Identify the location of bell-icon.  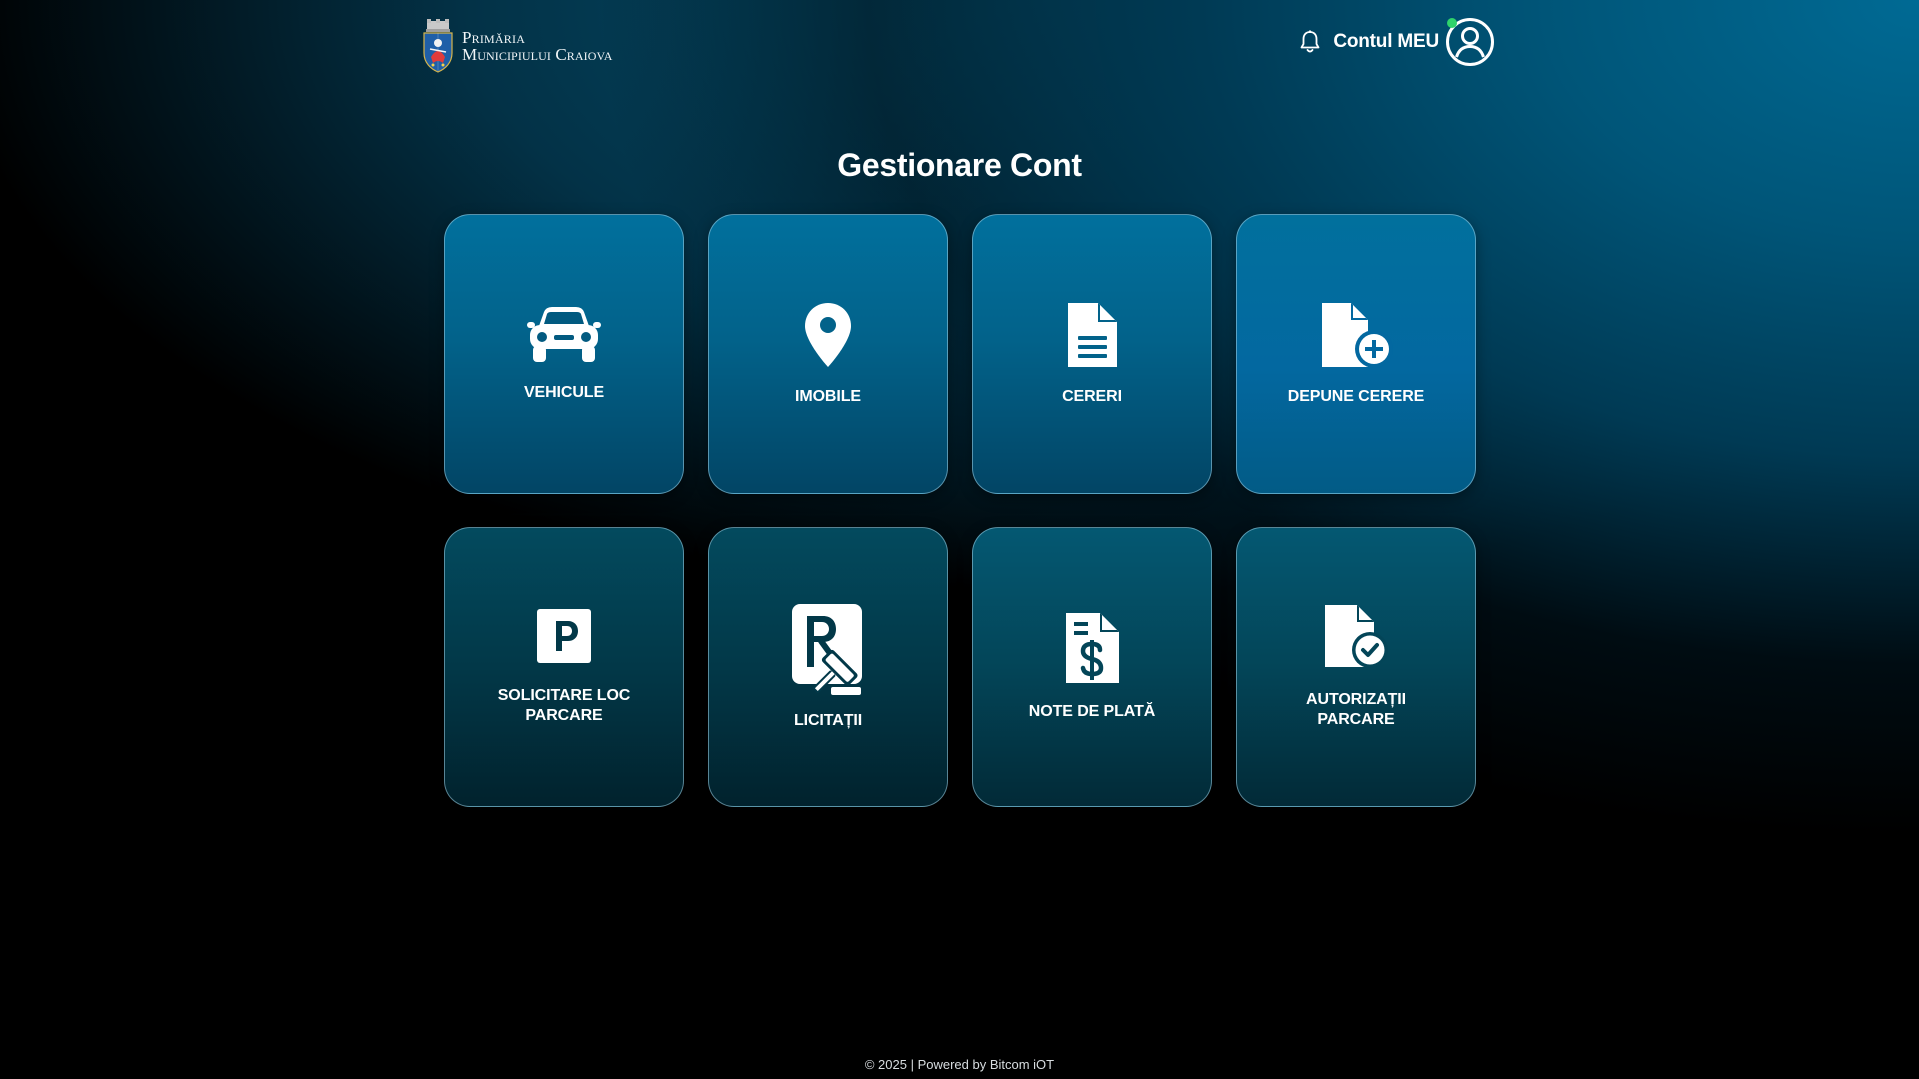
(1310, 42).